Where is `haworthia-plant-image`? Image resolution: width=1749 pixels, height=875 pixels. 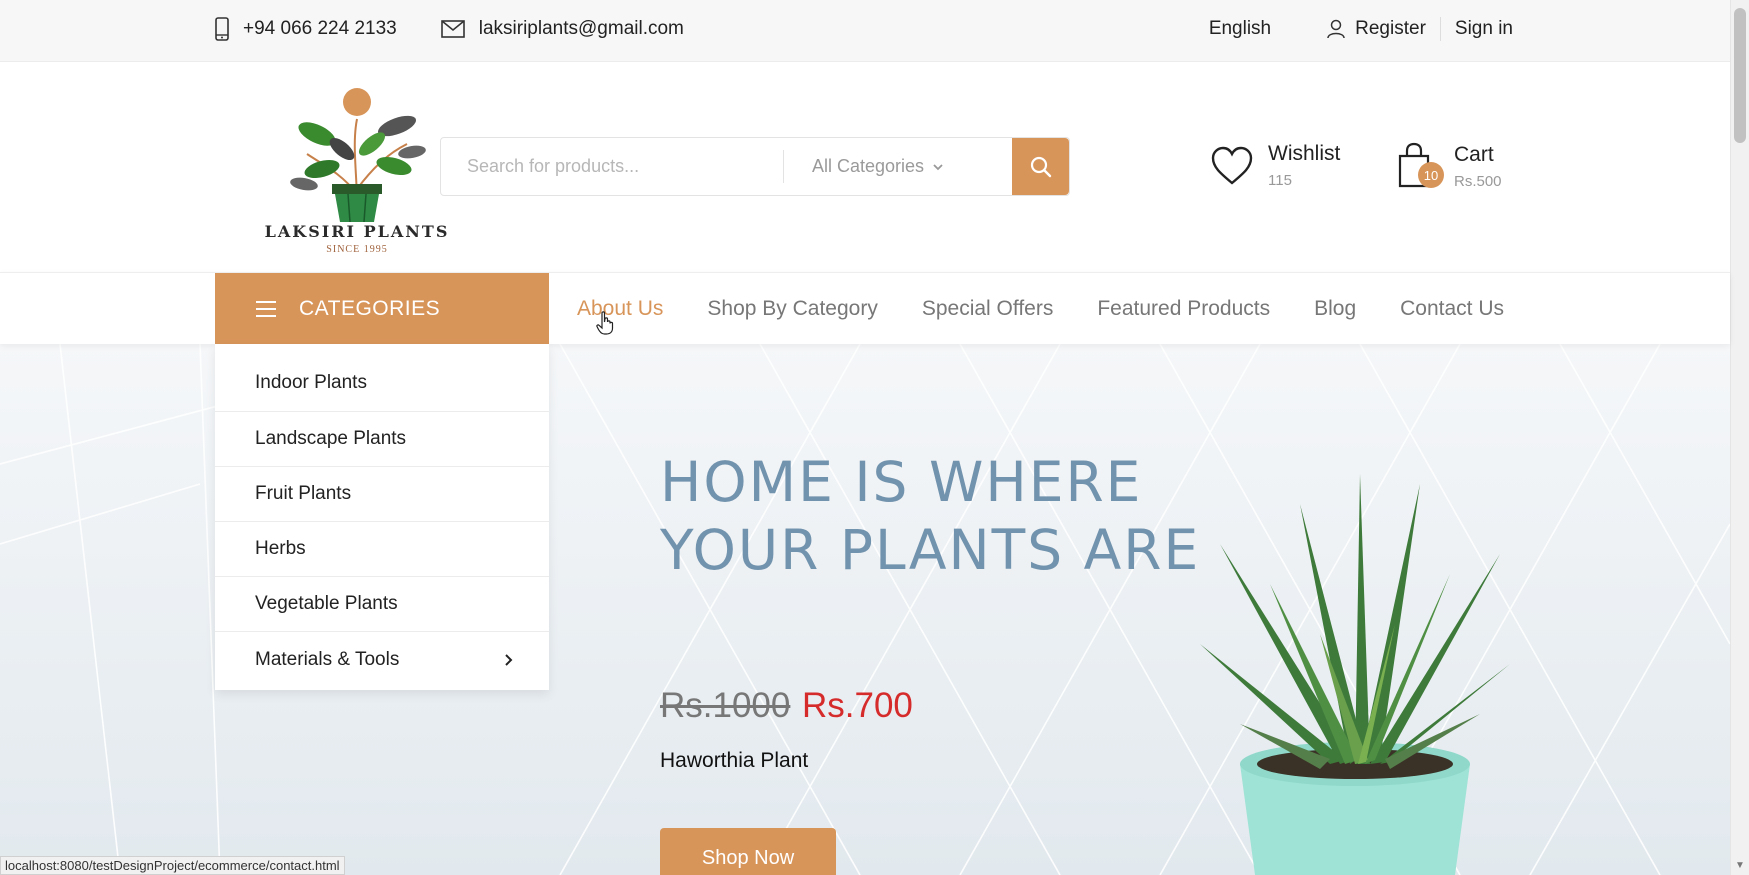 haworthia-plant-image is located at coordinates (1355, 674).